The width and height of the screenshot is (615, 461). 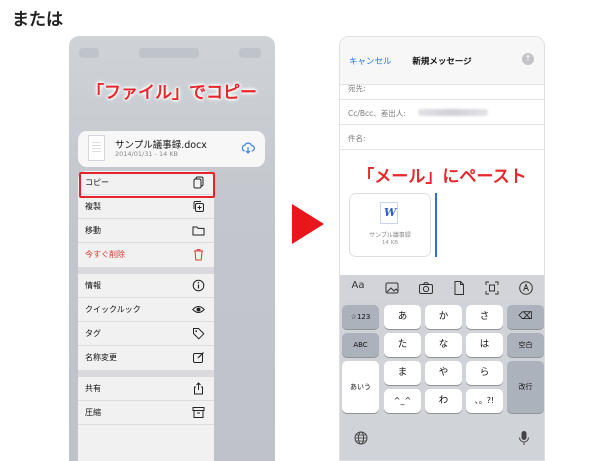 What do you see at coordinates (146, 286) in the screenshot?
I see `menu-item-info: 情報` at bounding box center [146, 286].